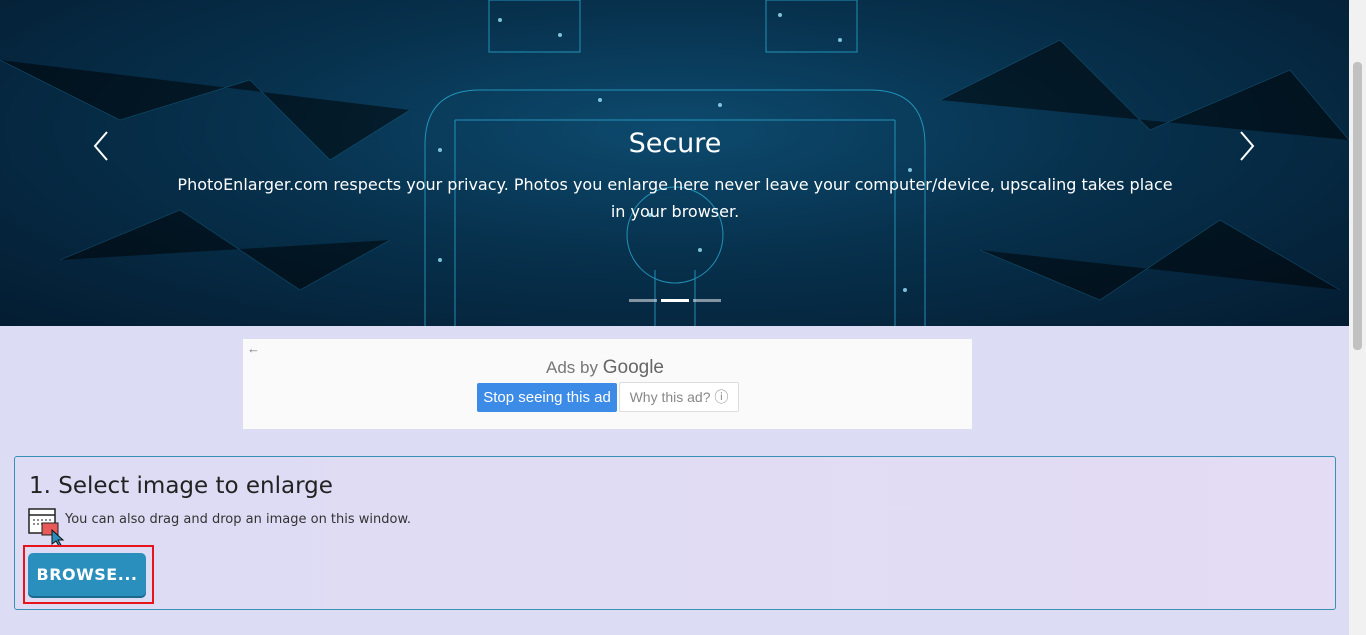  I want to click on page-scrollbar, so click(1357, 317).